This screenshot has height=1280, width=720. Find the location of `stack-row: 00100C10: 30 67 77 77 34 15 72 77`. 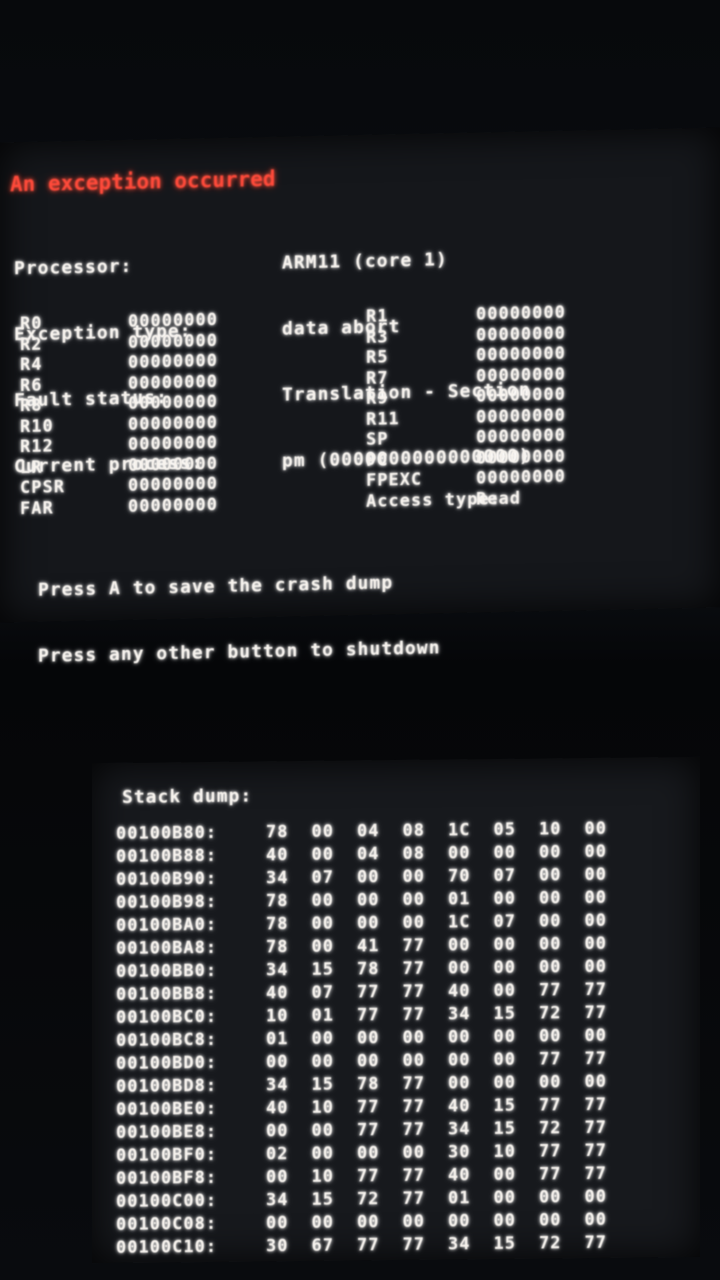

stack-row: 00100C10: 30 67 77 77 34 15 72 77 is located at coordinates (373, 1246).